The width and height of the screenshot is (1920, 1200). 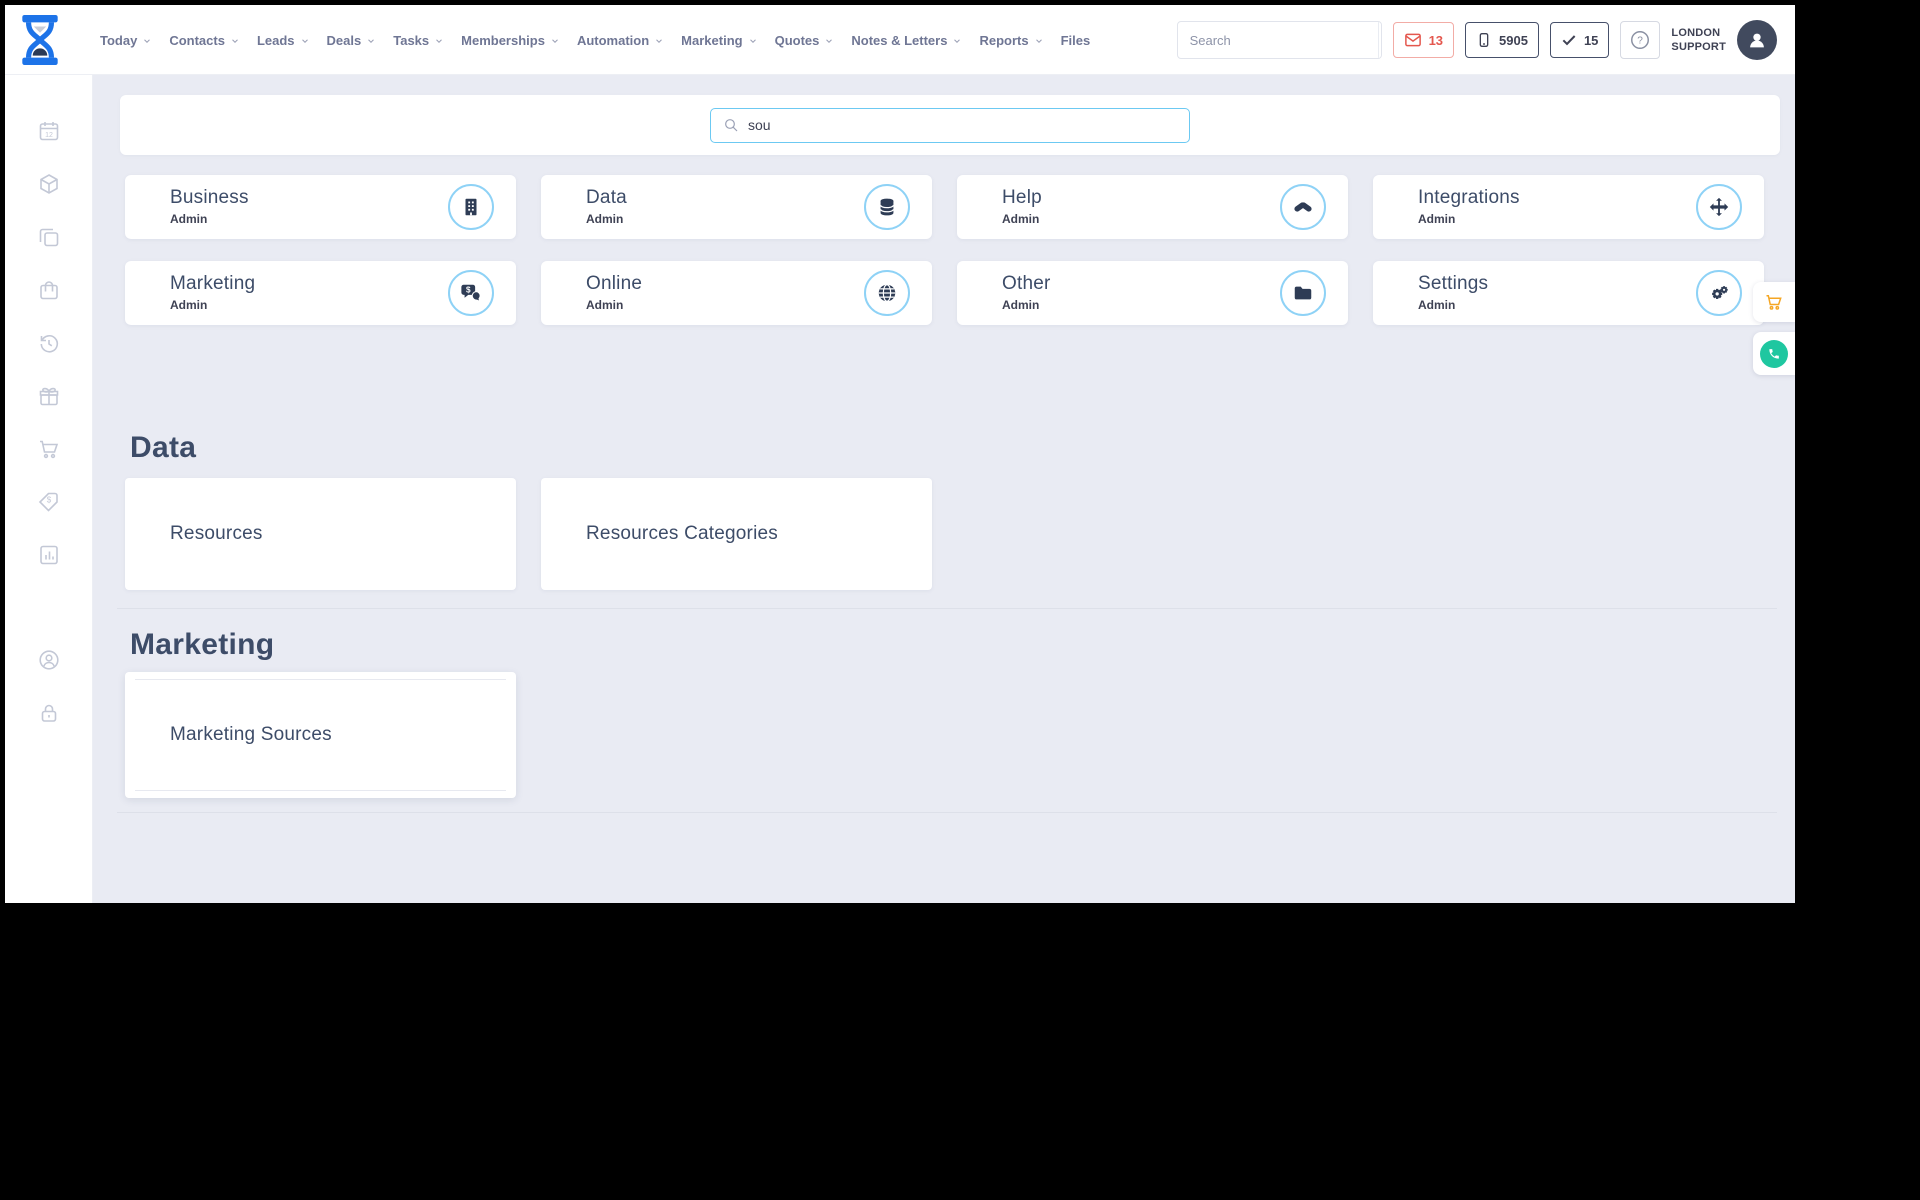 I want to click on handshake-icon, so click(x=1303, y=207).